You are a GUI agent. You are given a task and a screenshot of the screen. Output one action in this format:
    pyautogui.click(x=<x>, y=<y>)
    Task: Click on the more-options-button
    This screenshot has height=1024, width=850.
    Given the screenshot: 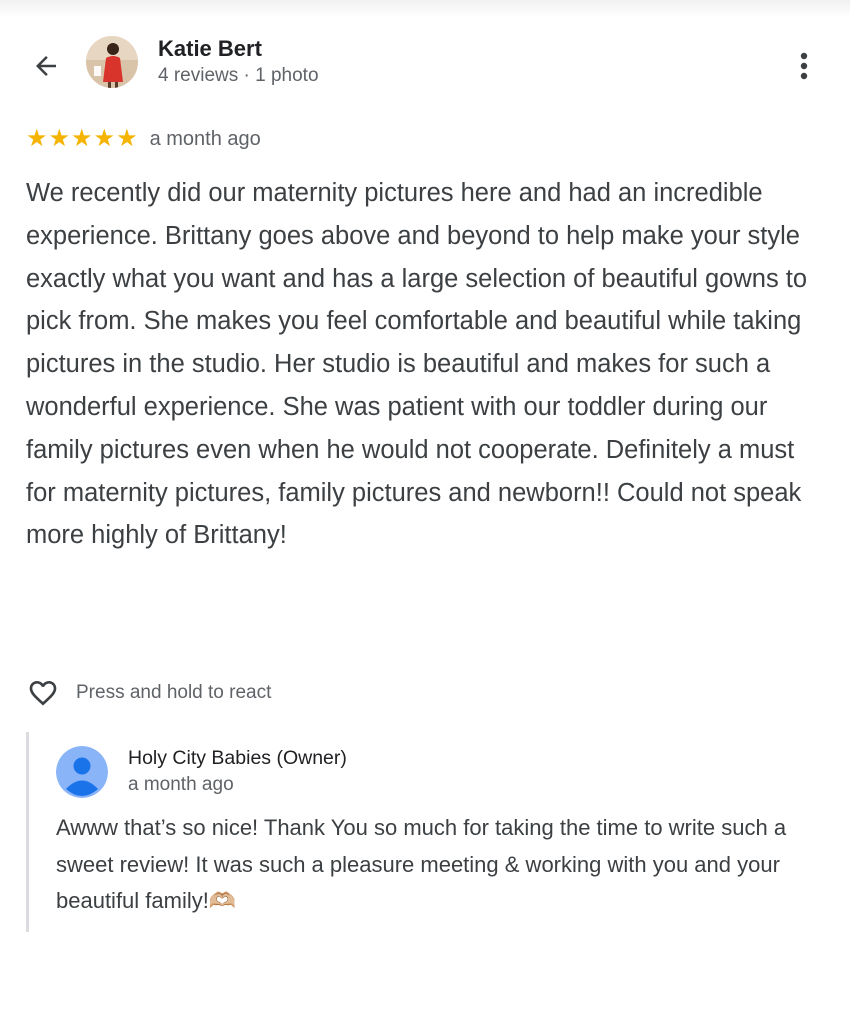 What is the action you would take?
    pyautogui.click(x=804, y=66)
    